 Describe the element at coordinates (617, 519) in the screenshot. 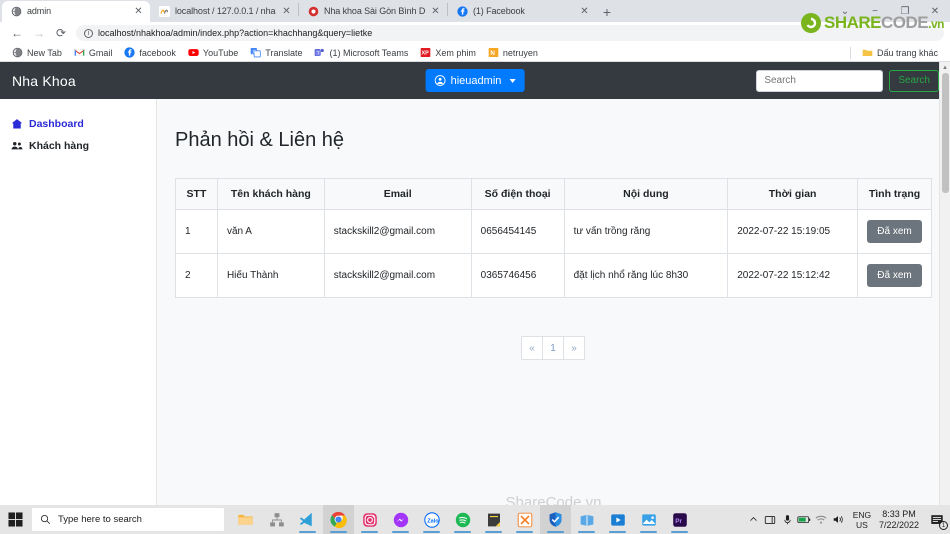

I see `media-player-icon` at that location.